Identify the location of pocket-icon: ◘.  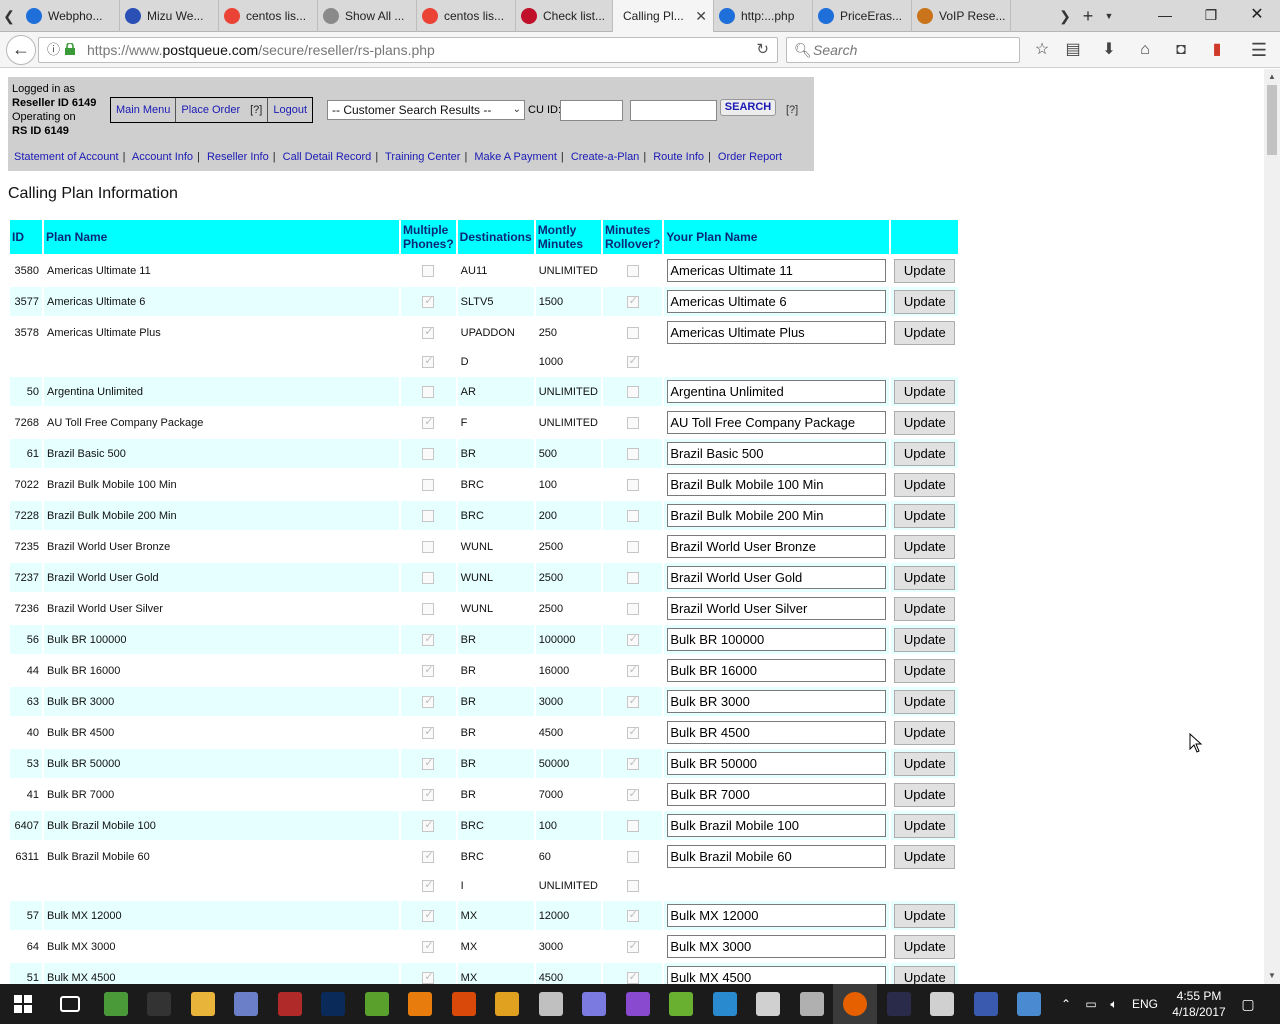
(1181, 50).